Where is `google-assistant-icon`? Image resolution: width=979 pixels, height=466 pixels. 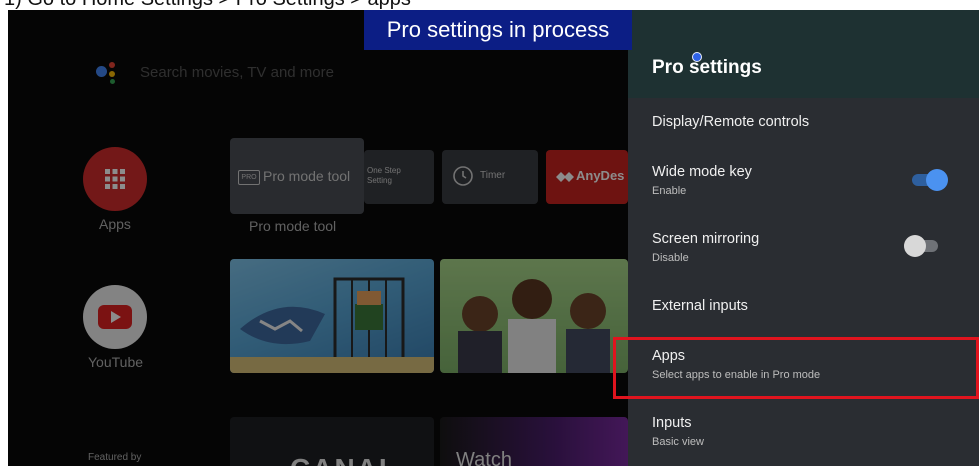 google-assistant-icon is located at coordinates (109, 72).